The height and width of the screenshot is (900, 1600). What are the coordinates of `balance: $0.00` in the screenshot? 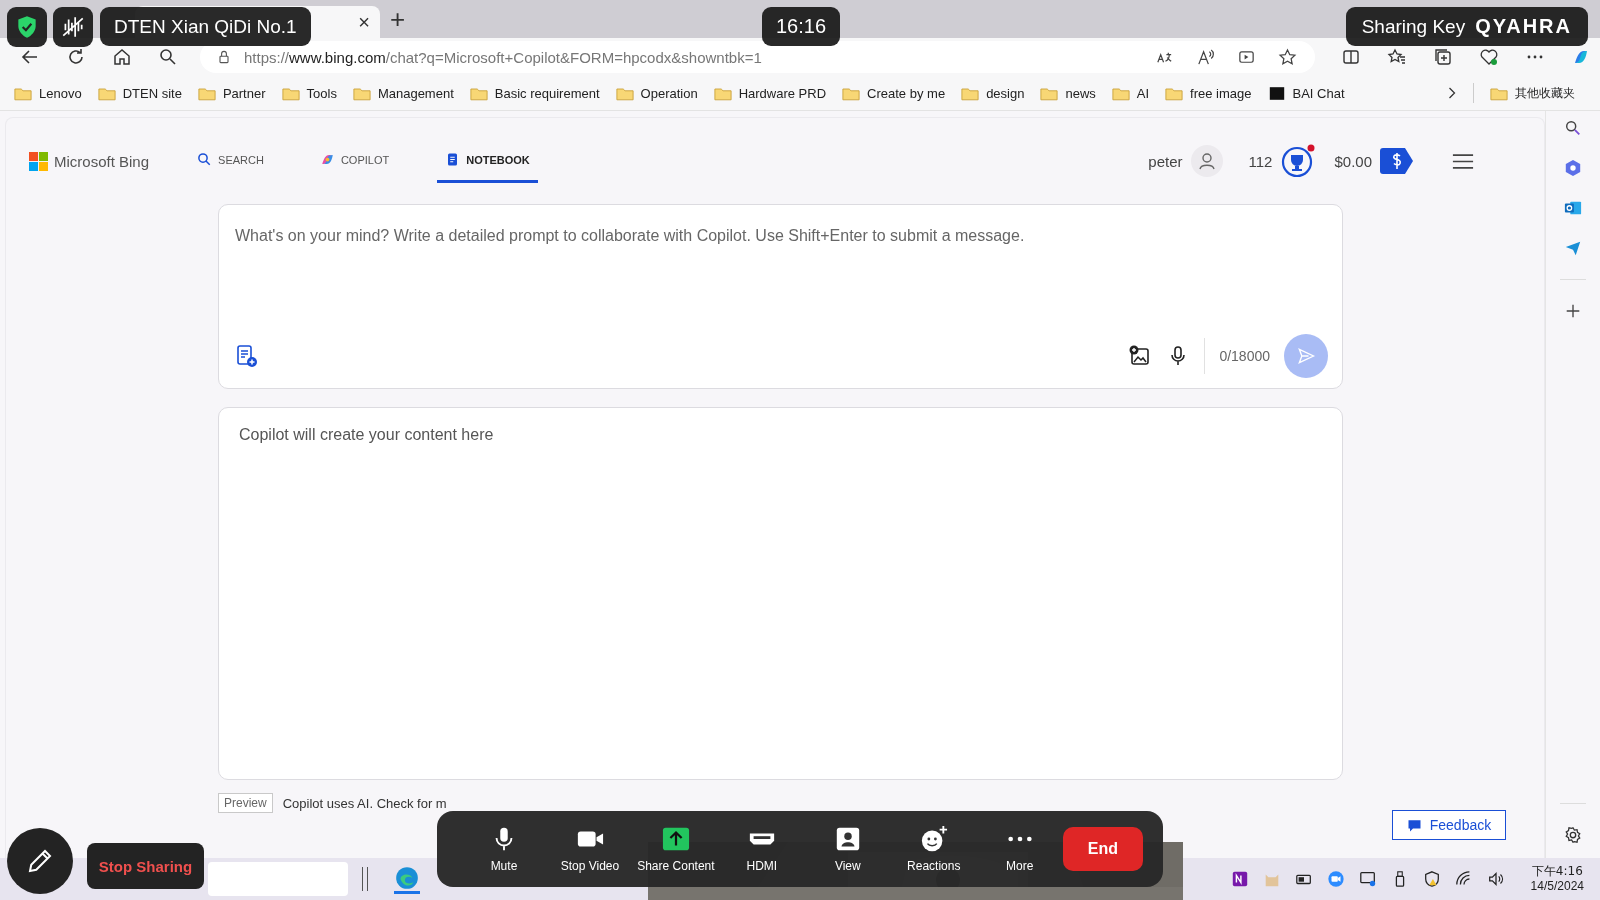 It's located at (1353, 161).